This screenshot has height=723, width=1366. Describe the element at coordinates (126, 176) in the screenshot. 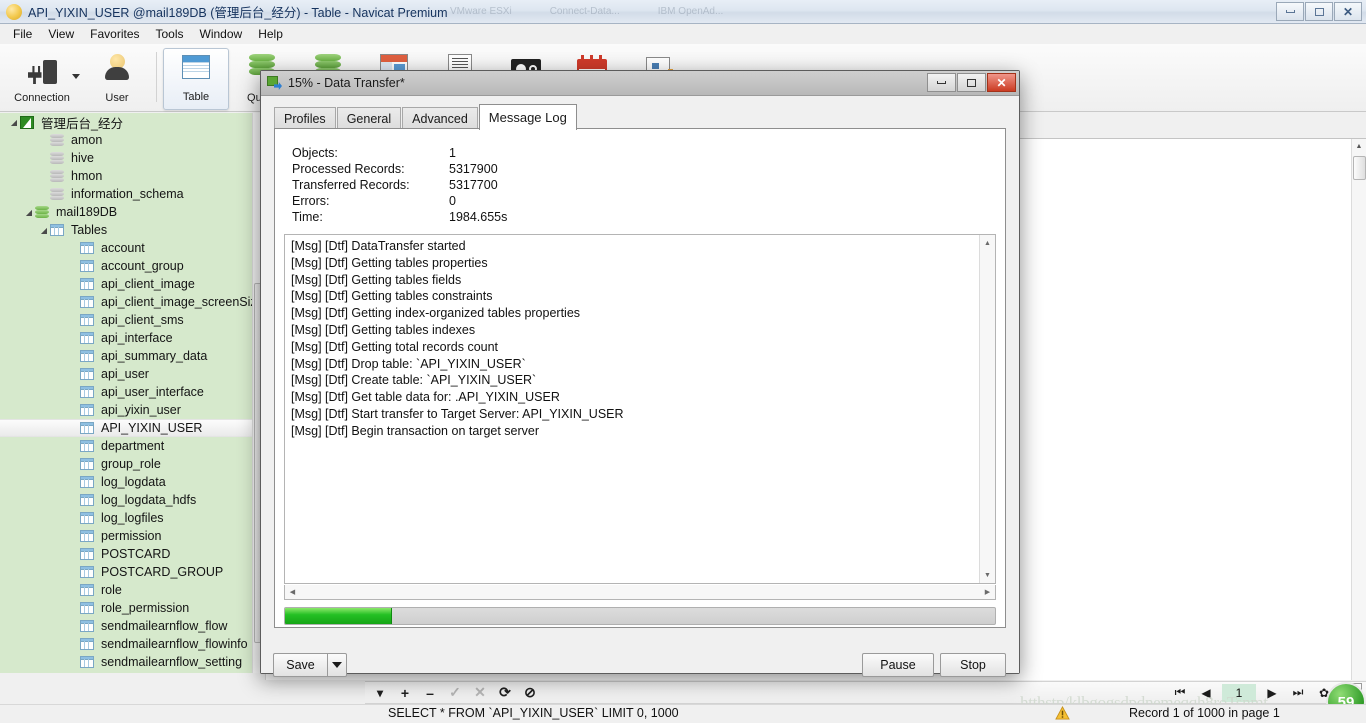

I see `tree-node-hmon: hmon` at that location.